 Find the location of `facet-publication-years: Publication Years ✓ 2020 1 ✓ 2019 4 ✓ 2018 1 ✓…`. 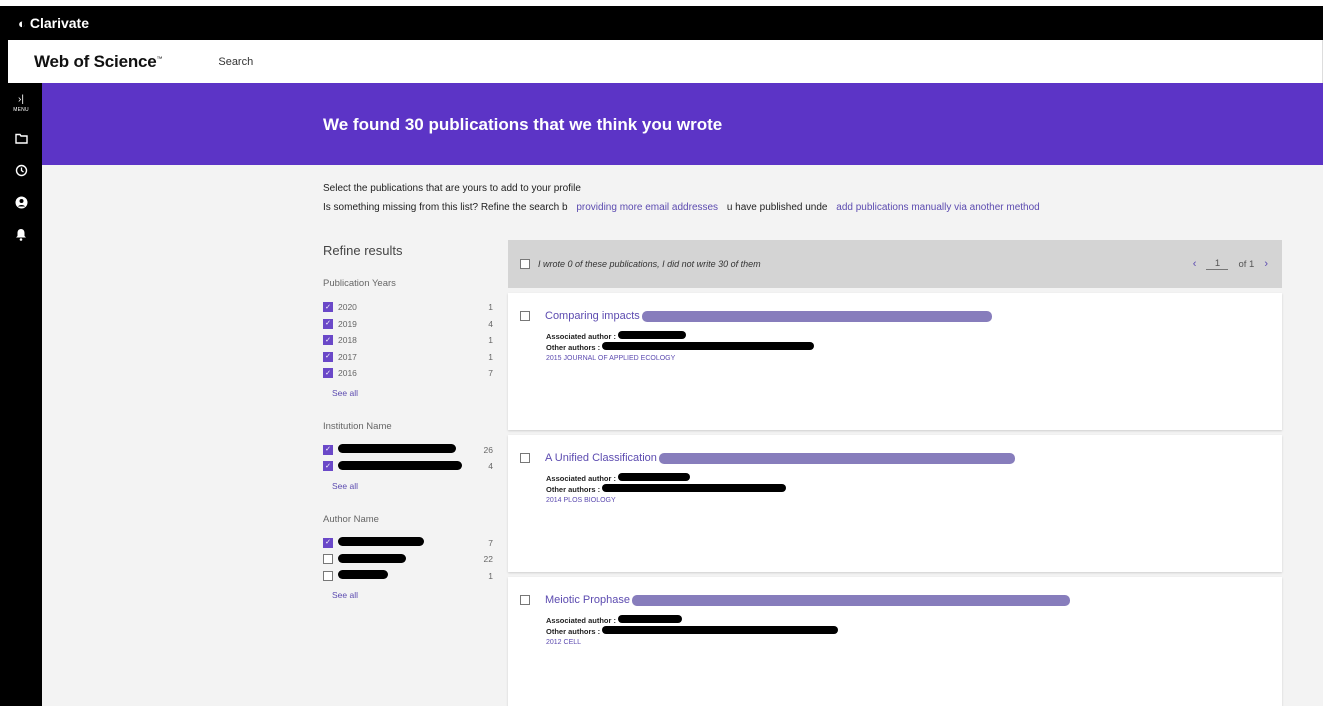

facet-publication-years: Publication Years ✓ 2020 1 ✓ 2019 4 ✓ 2018 1 ✓… is located at coordinates (408, 339).